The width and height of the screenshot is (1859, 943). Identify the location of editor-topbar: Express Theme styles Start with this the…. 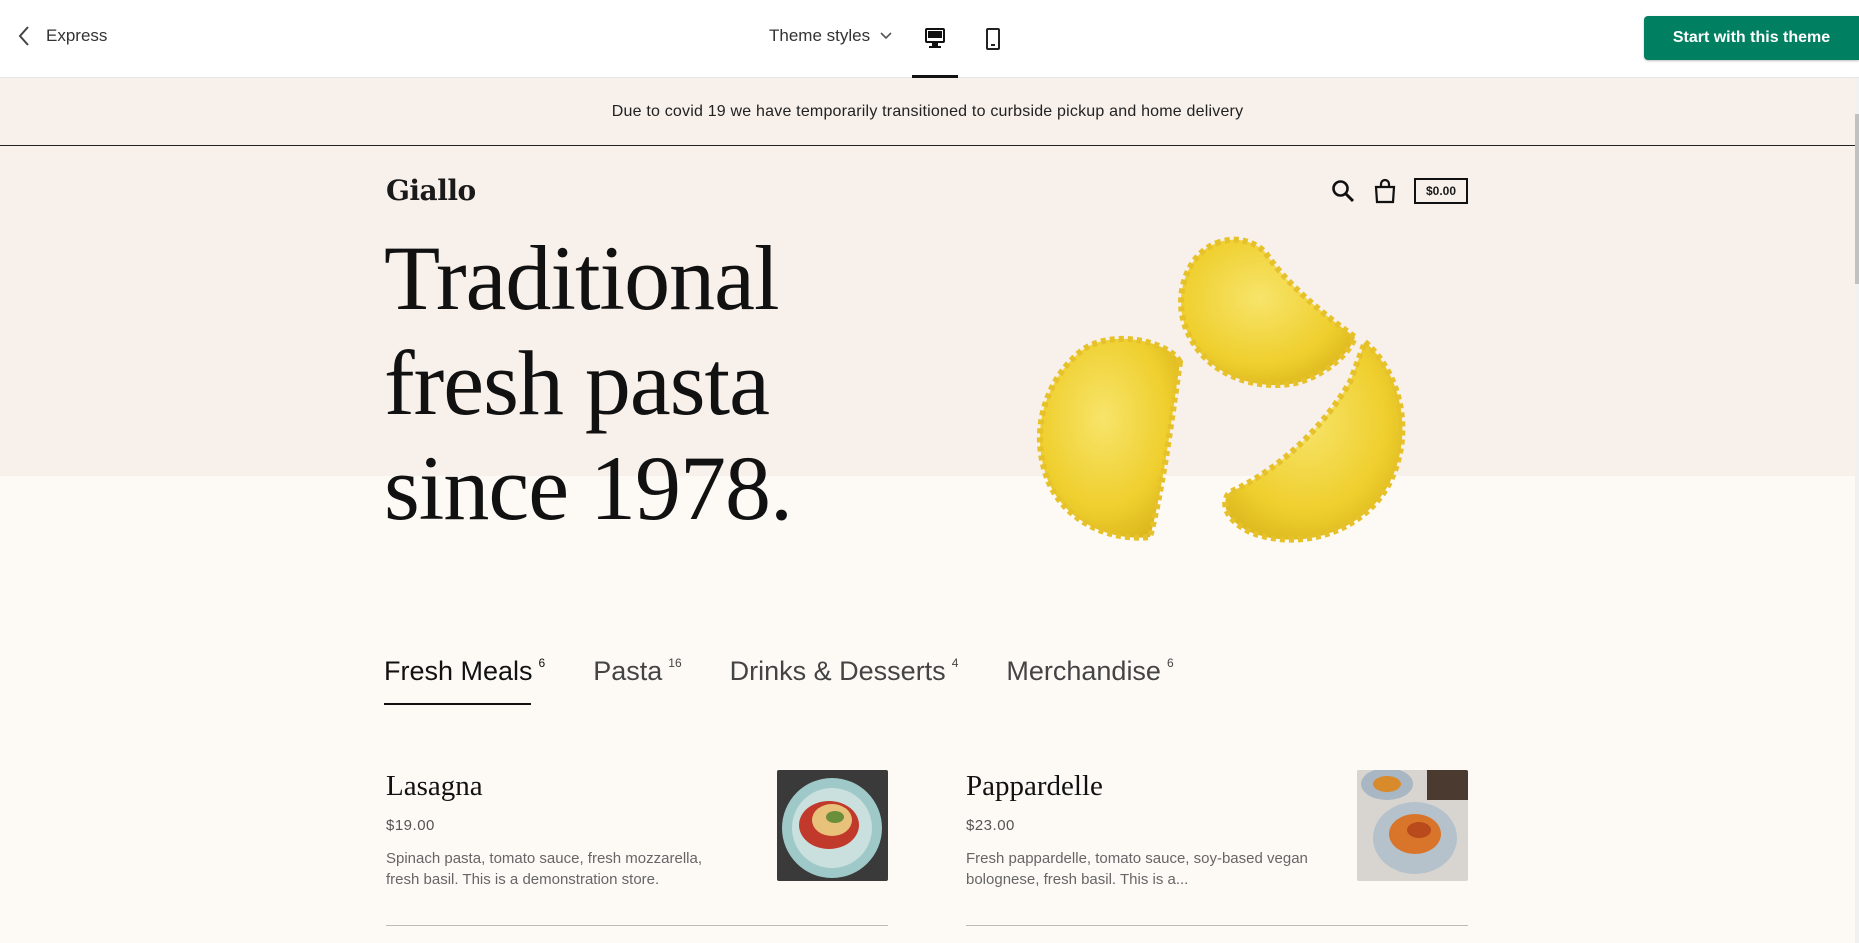
(929, 39).